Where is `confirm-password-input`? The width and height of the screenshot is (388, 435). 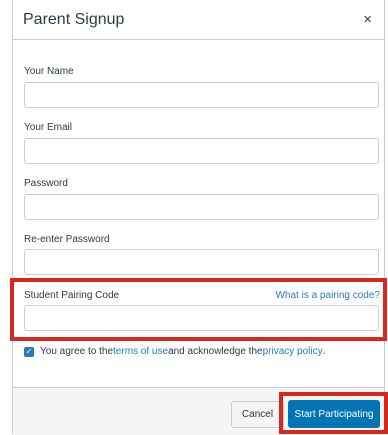
confirm-password-input is located at coordinates (201, 262).